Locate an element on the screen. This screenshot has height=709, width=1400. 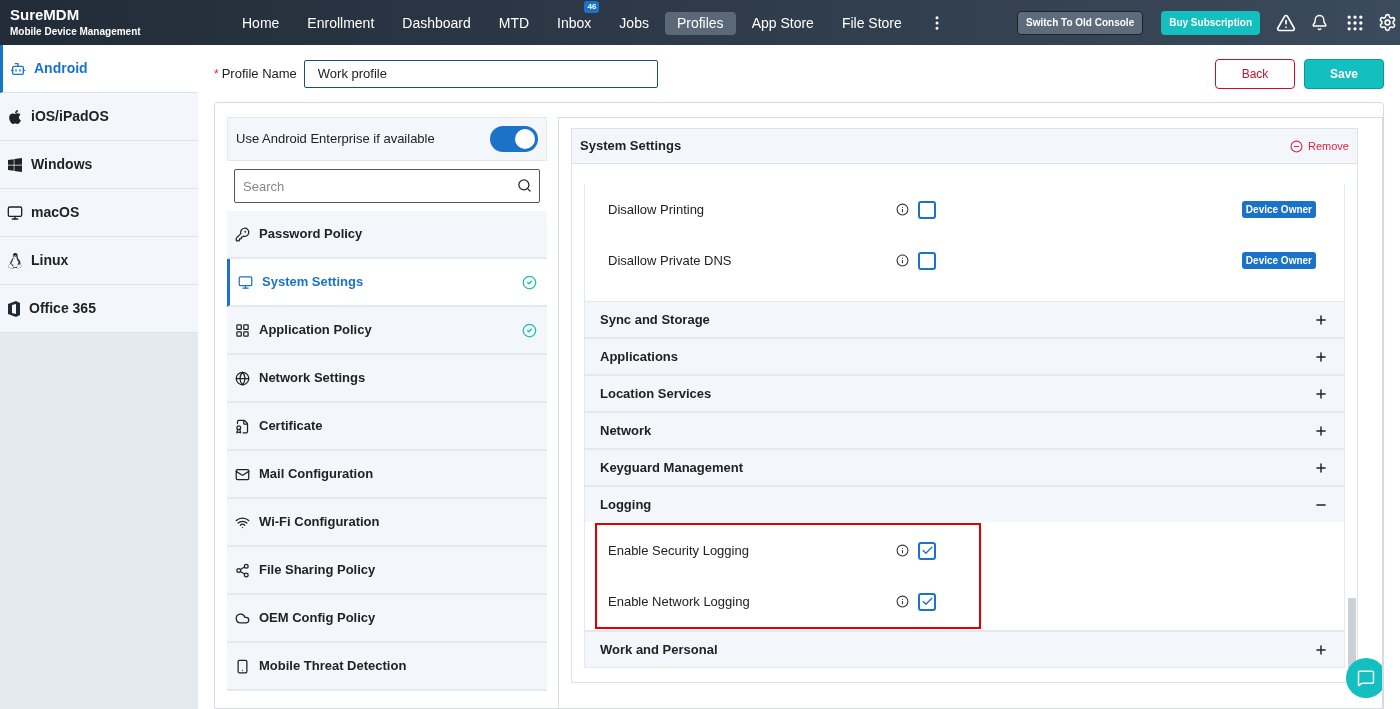
policy-item: Application Policy is located at coordinates (387, 331).